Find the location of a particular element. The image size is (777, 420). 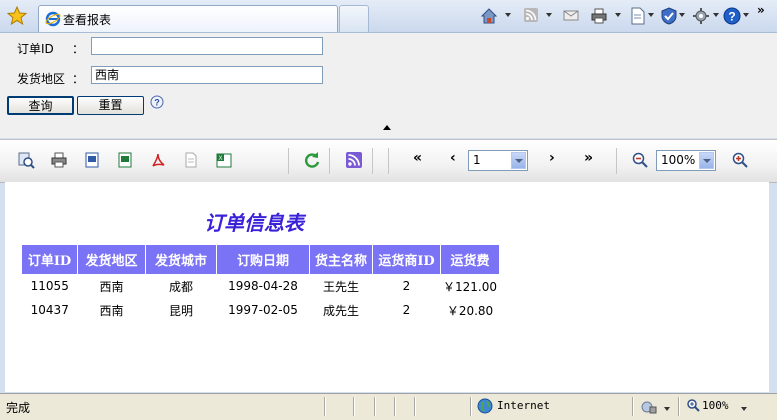

zoom-in-icon is located at coordinates (740, 160).